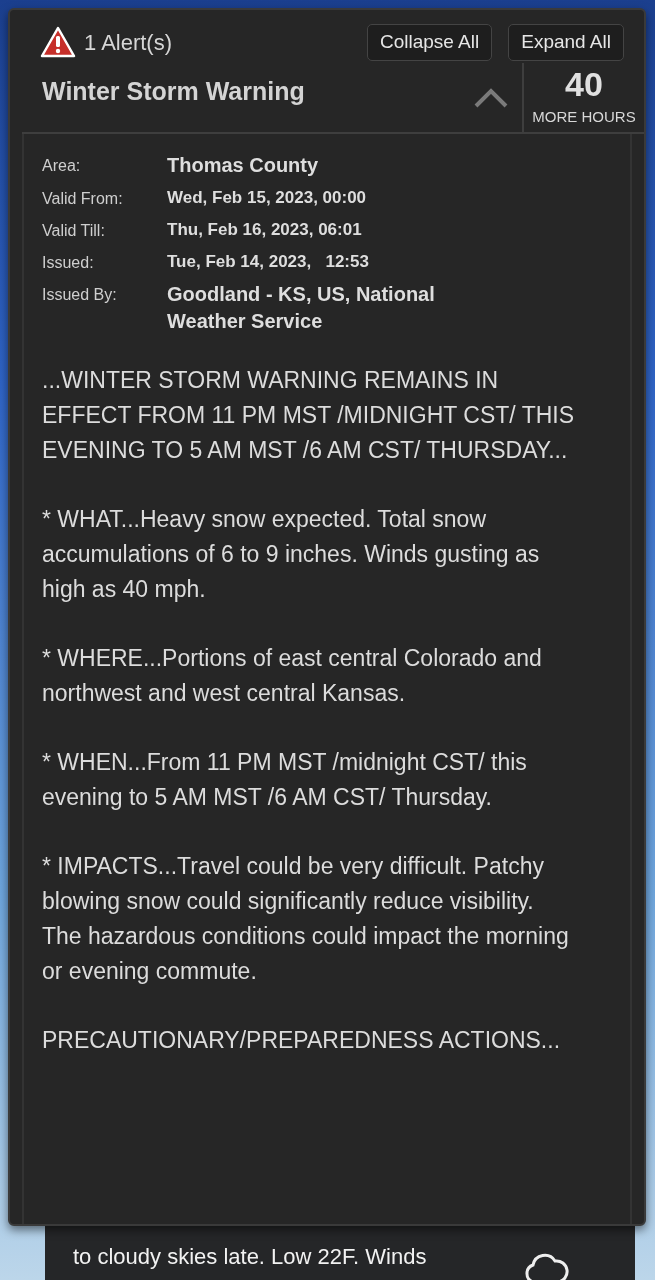  I want to click on detail-value: Thomas County, so click(243, 166).